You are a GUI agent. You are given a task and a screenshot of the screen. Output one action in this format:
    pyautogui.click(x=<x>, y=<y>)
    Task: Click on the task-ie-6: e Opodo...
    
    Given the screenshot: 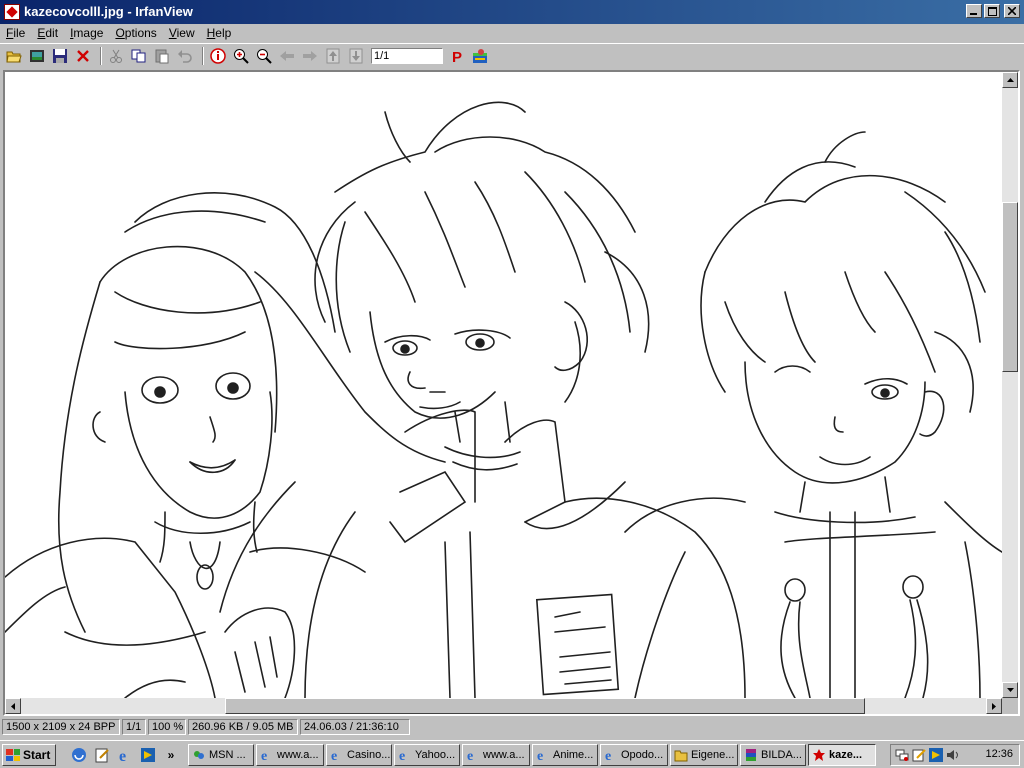 What is the action you would take?
    pyautogui.click(x=634, y=755)
    